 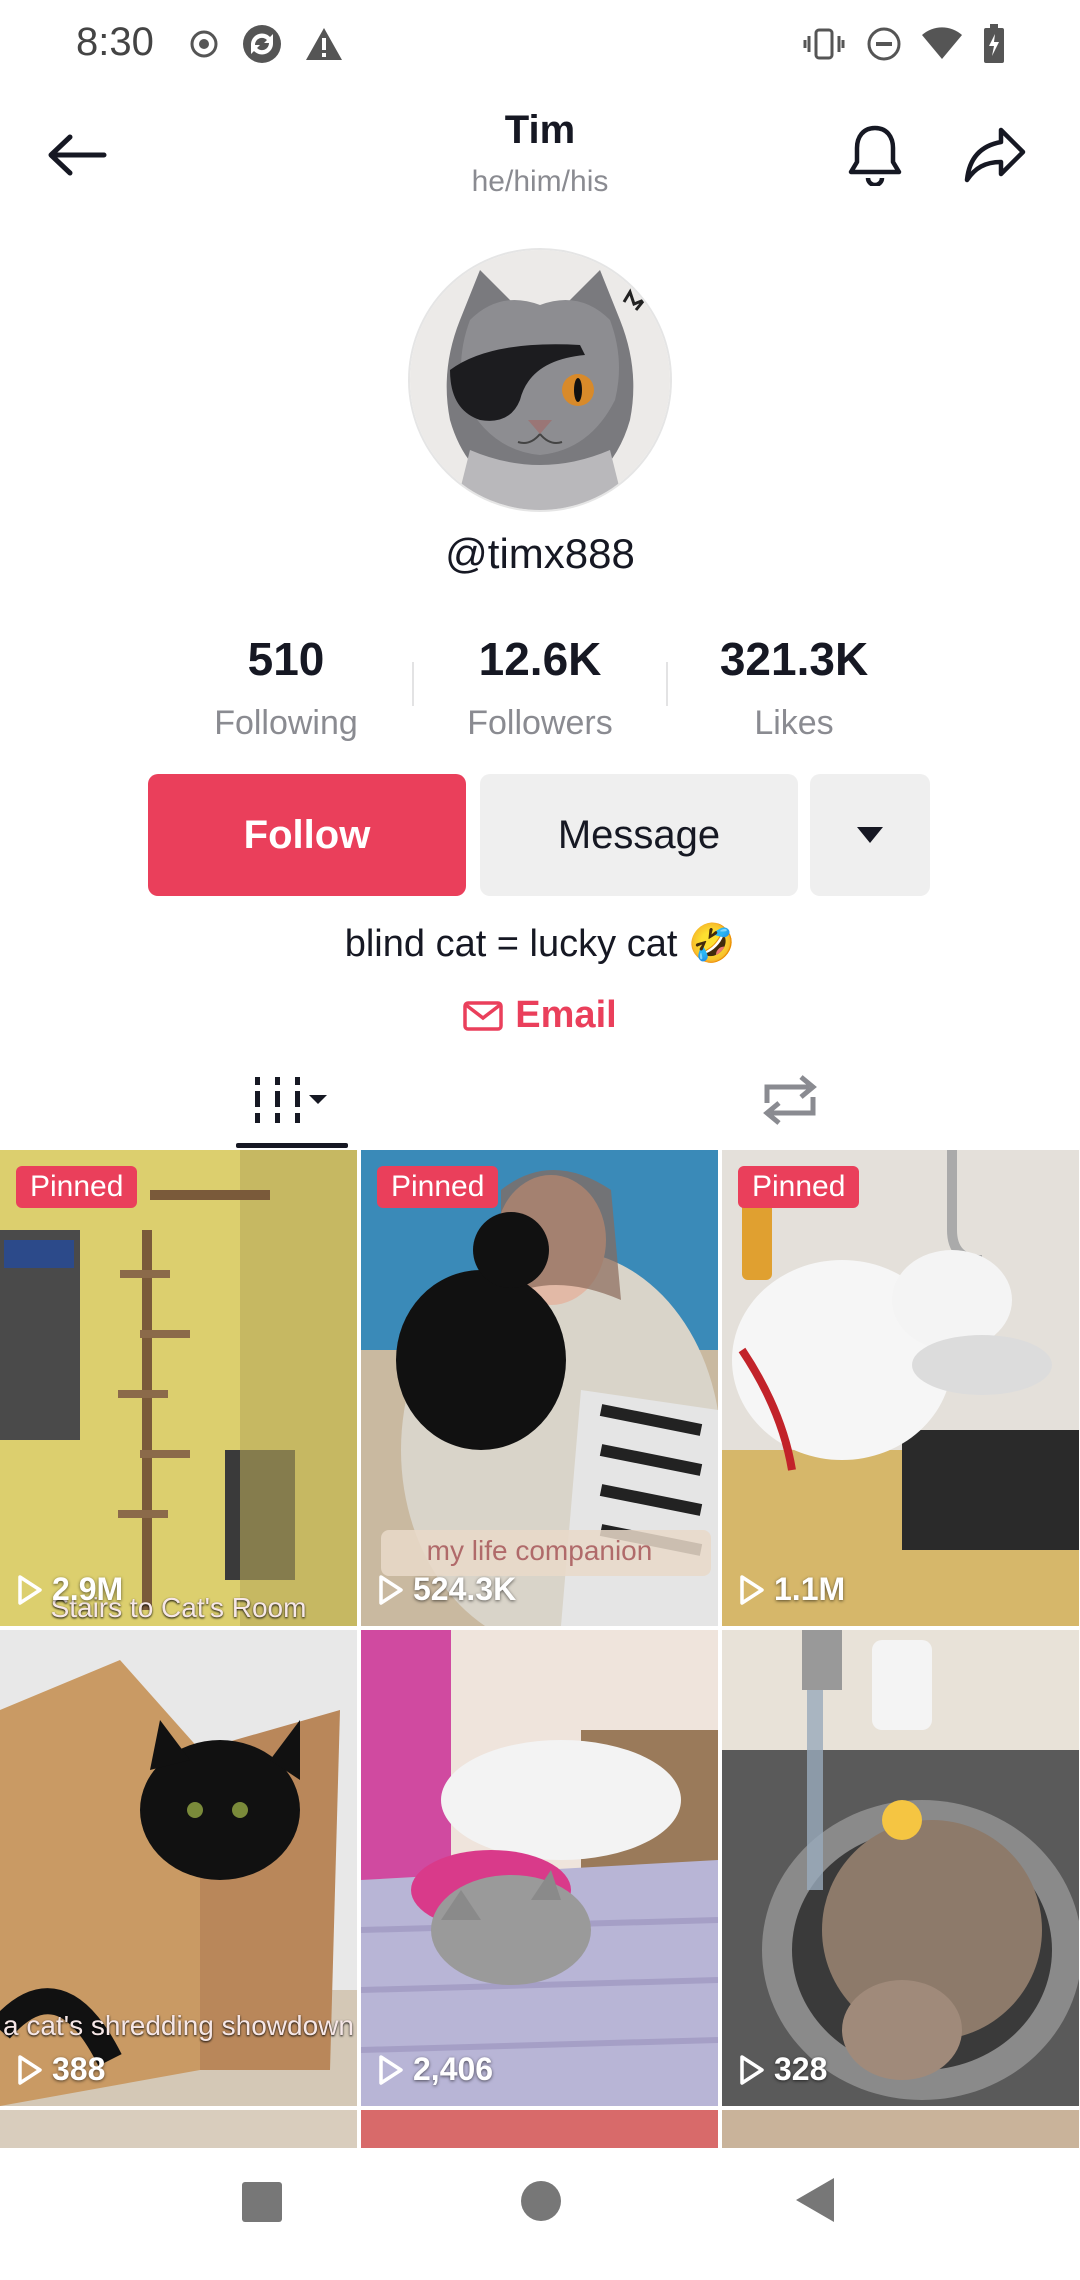 I want to click on active-tab-indicator, so click(x=292, y=1145).